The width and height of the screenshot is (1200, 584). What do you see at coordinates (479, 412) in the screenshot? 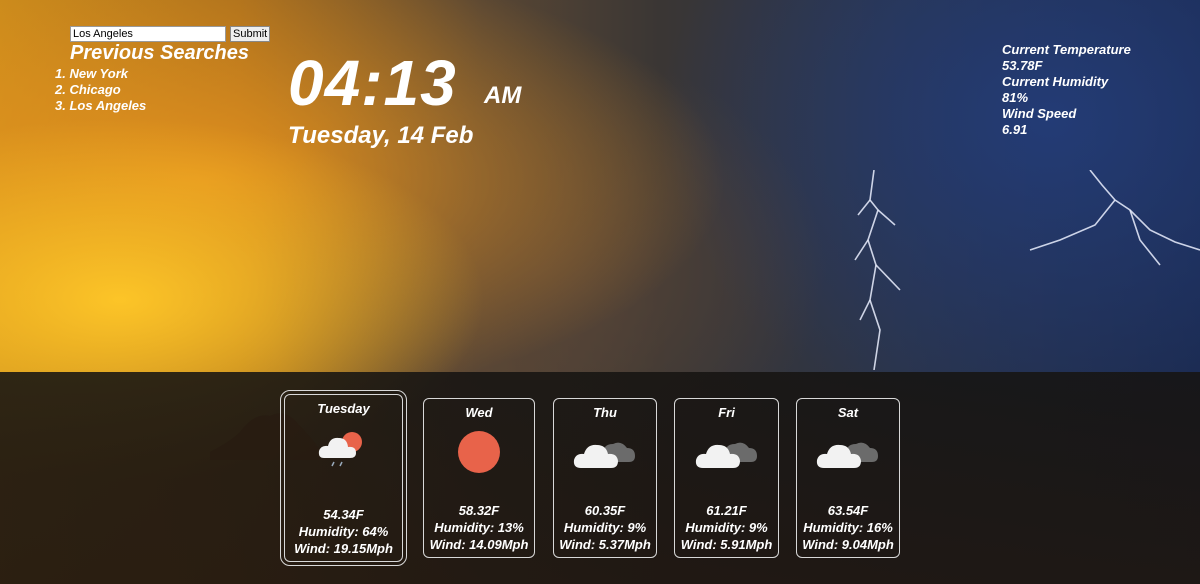
I see `forecast-day: Wed` at bounding box center [479, 412].